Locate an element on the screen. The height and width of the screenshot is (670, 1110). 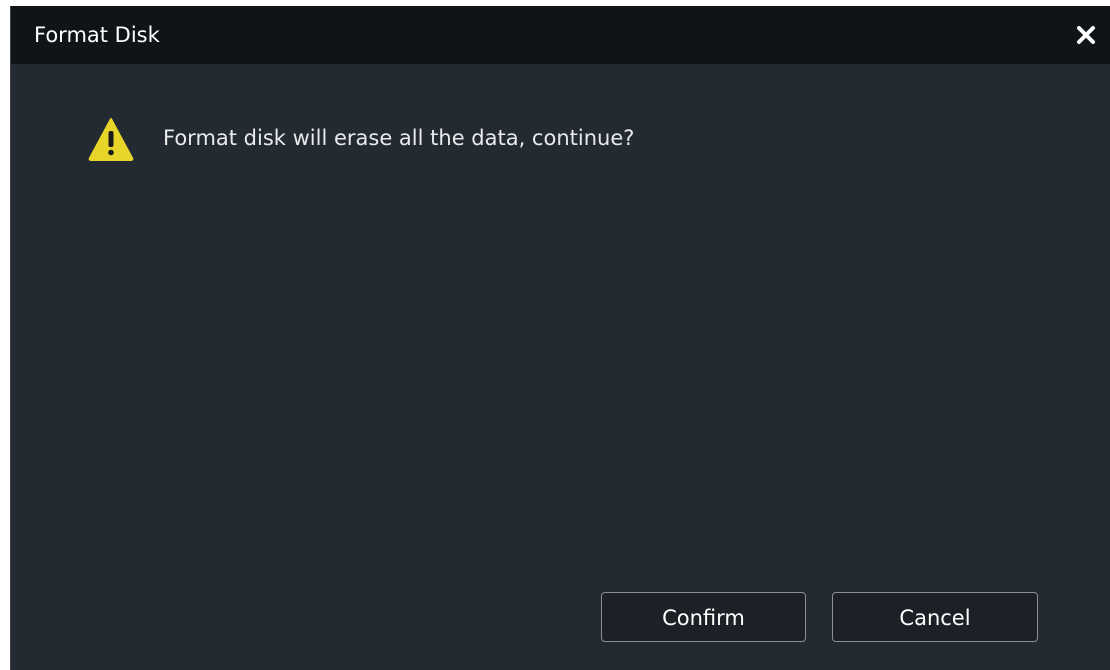
warning-icon is located at coordinates (111, 139).